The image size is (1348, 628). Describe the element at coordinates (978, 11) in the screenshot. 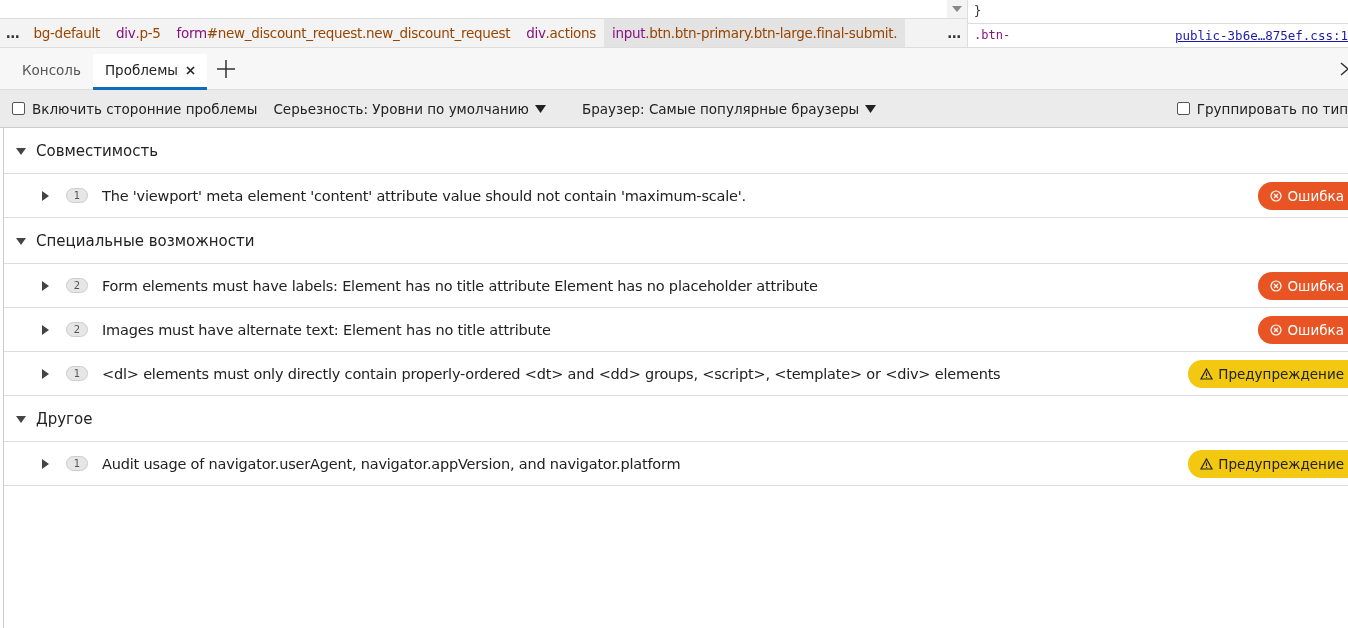

I see `code-brace: }` at that location.